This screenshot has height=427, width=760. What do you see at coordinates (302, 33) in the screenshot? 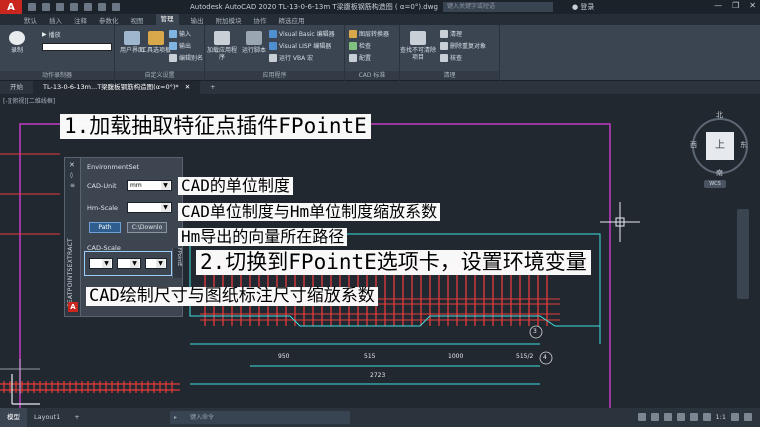
I see `vb-editor-button: Visual Basic 编辑器` at bounding box center [302, 33].